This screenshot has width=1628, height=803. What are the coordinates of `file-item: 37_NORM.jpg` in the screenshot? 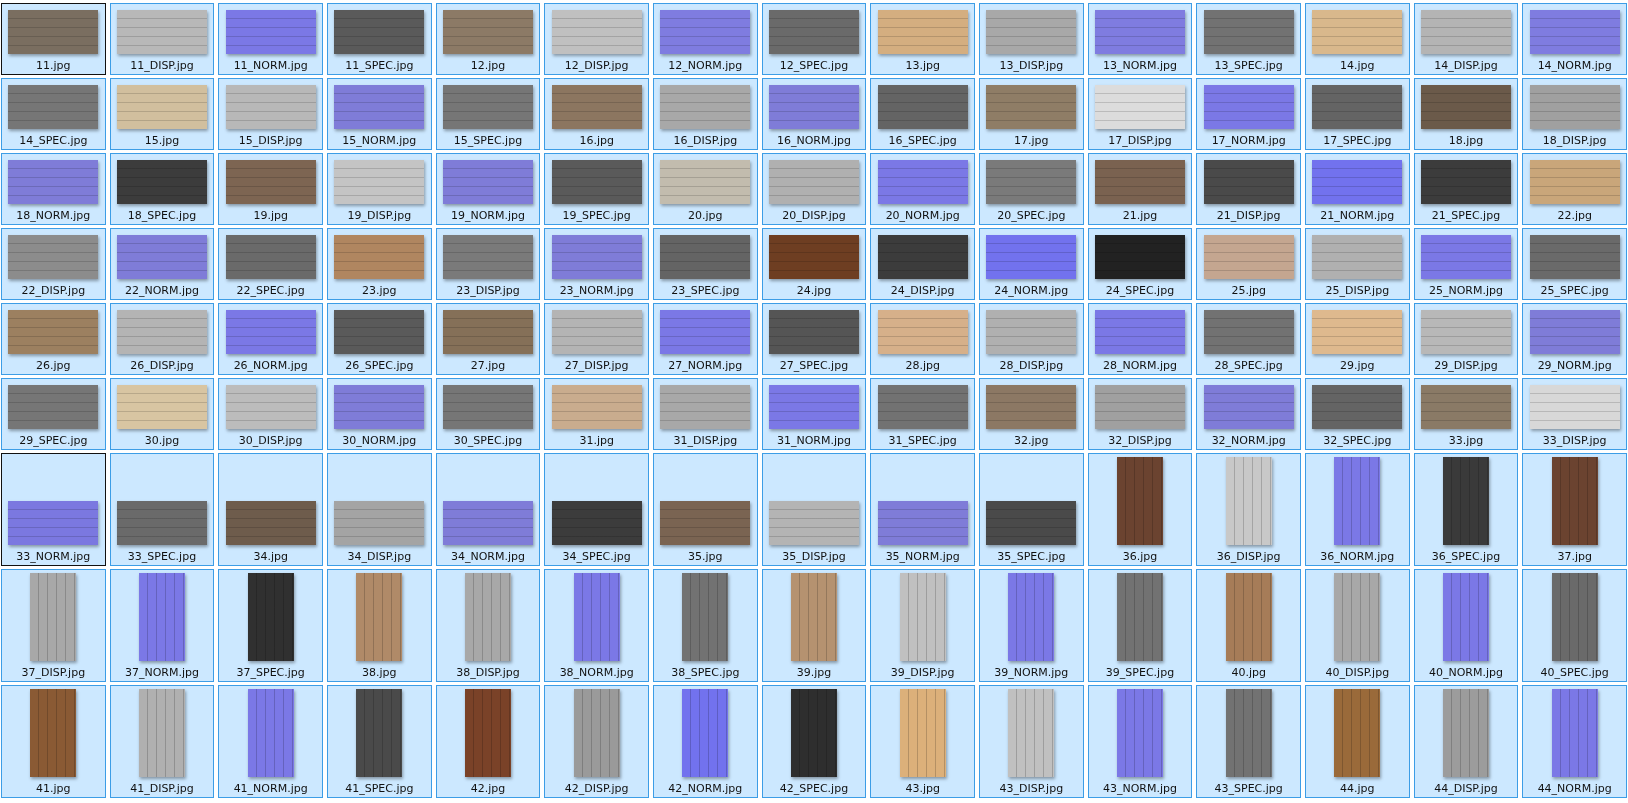 It's located at (162, 625).